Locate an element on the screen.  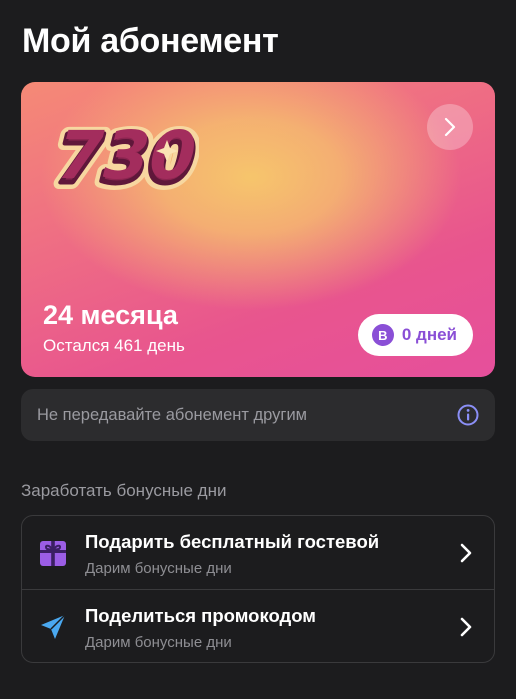
notice-text: Не передавайте абонемент другим is located at coordinates (172, 414).